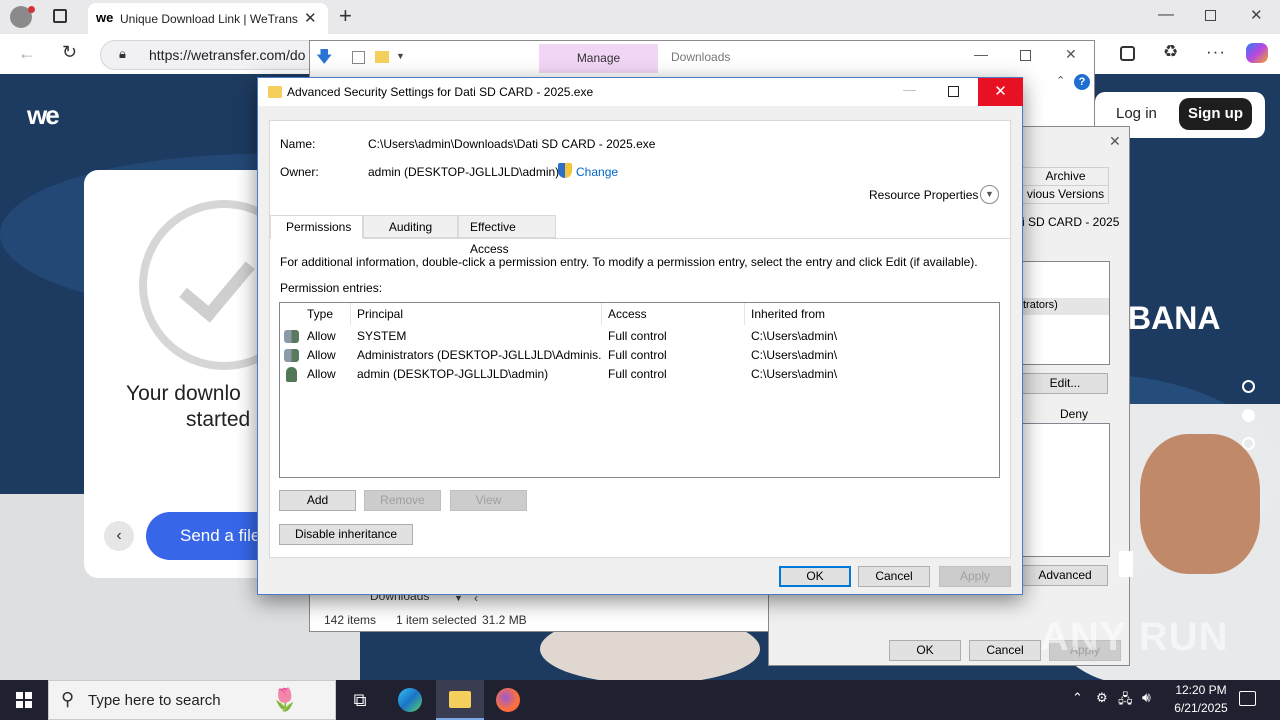 The width and height of the screenshot is (1280, 720). What do you see at coordinates (382, 336) in the screenshot?
I see `row-principal: SYSTEM` at bounding box center [382, 336].